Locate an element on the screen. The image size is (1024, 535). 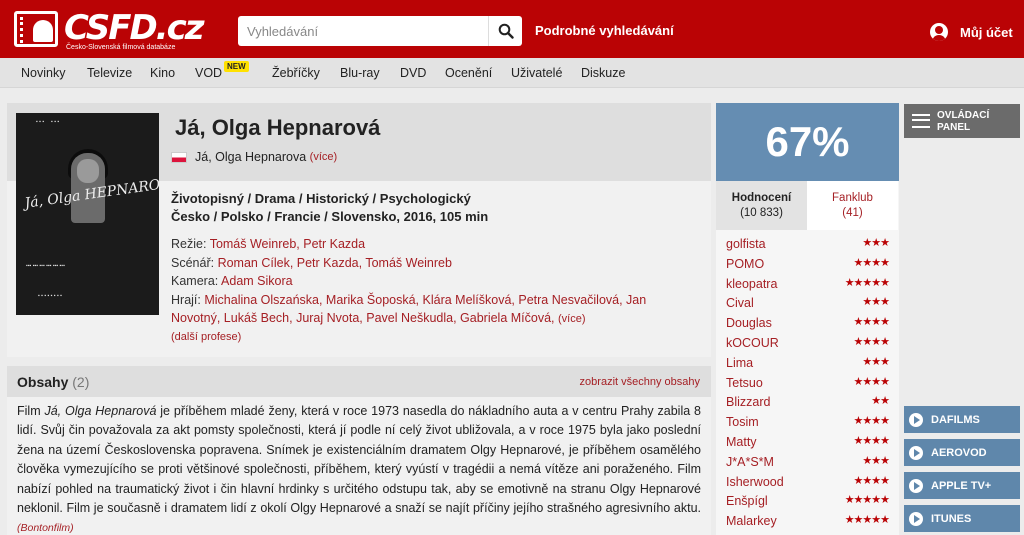
user-rating-row: Lima ★★★ is located at coordinates (807, 363).